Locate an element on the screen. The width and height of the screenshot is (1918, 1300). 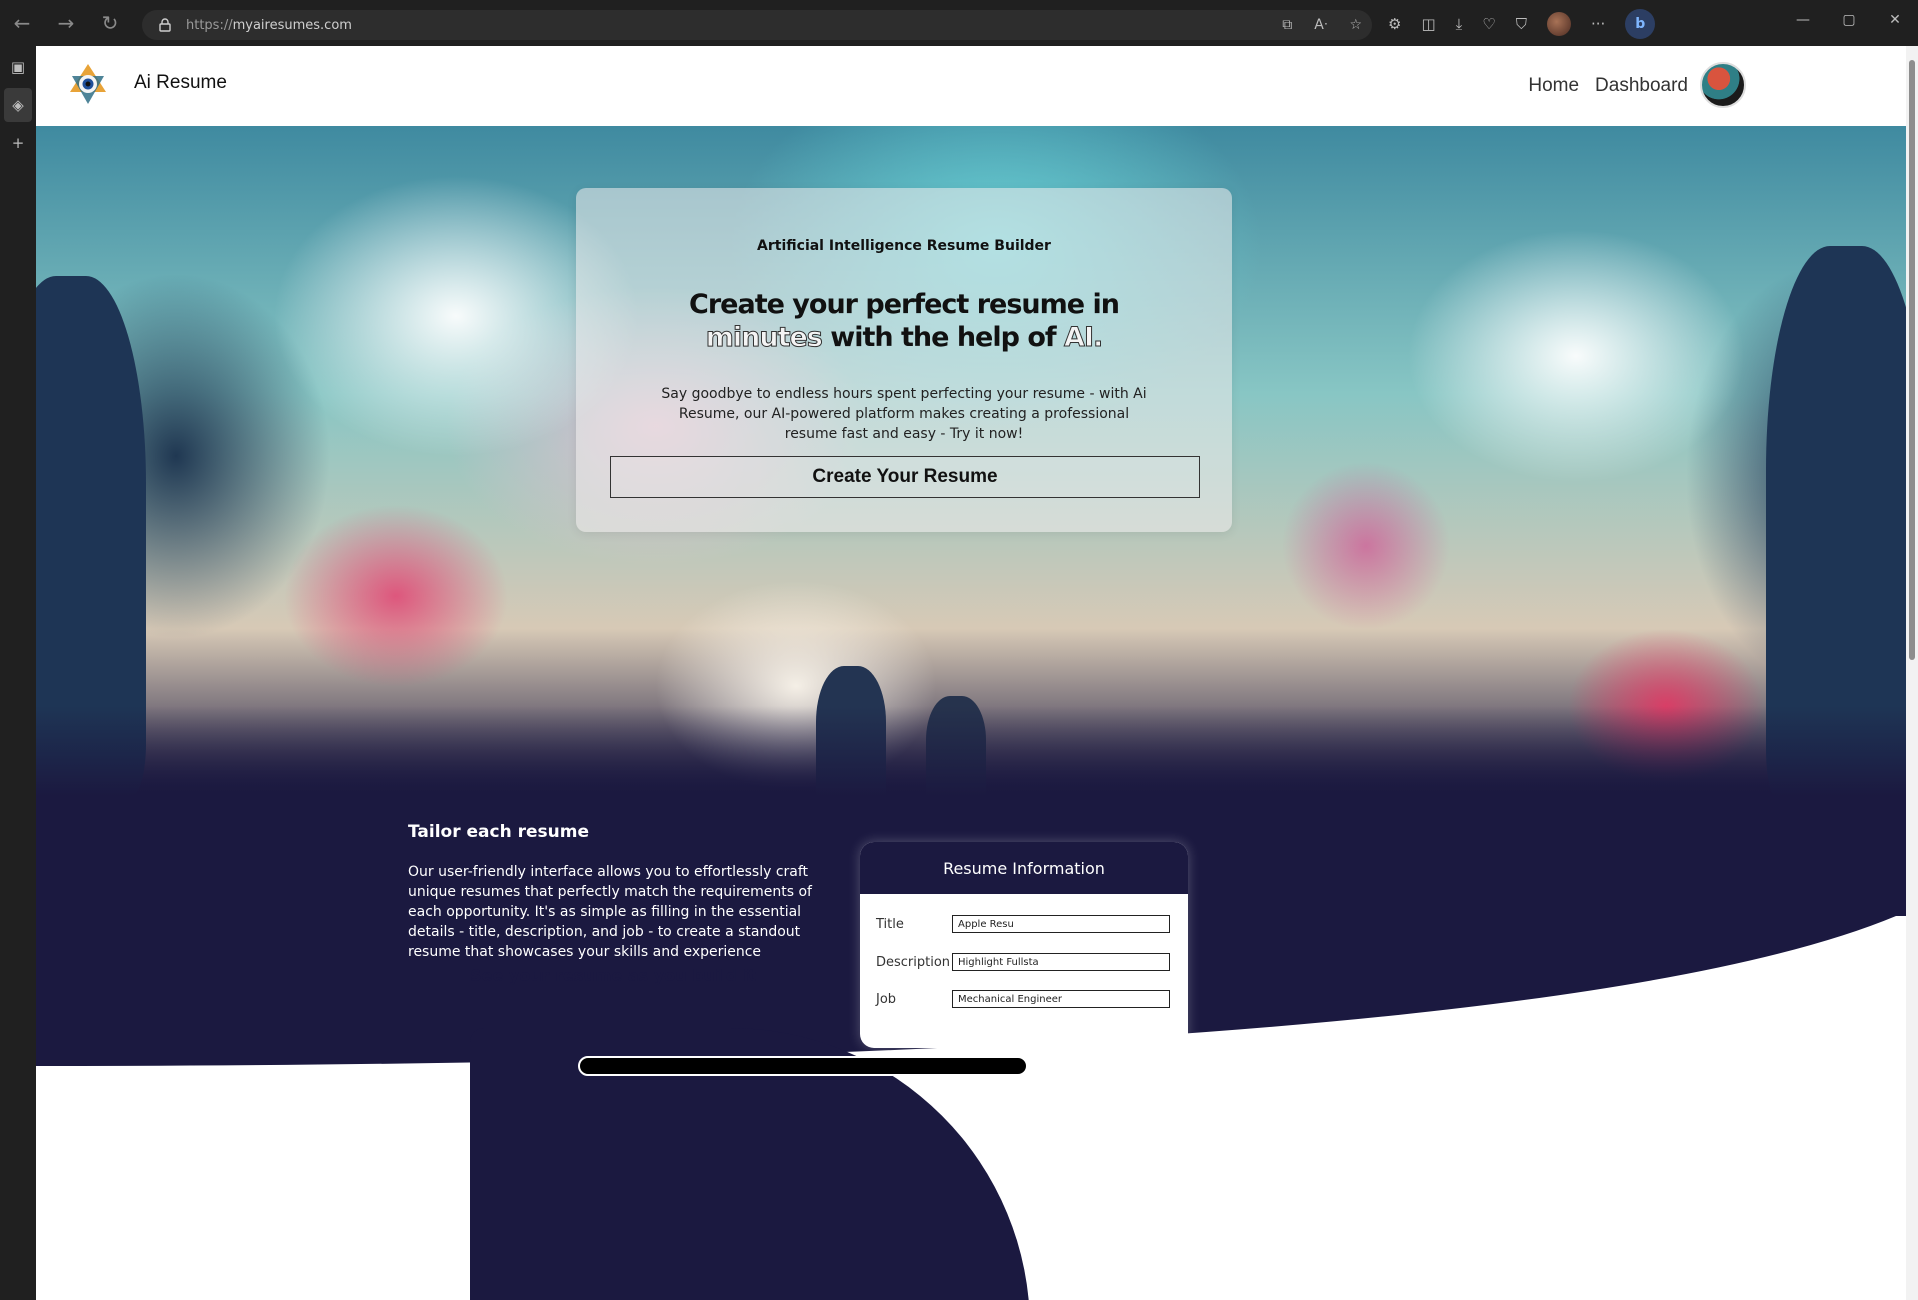
scrollbar-thumb is located at coordinates (1912, 360).